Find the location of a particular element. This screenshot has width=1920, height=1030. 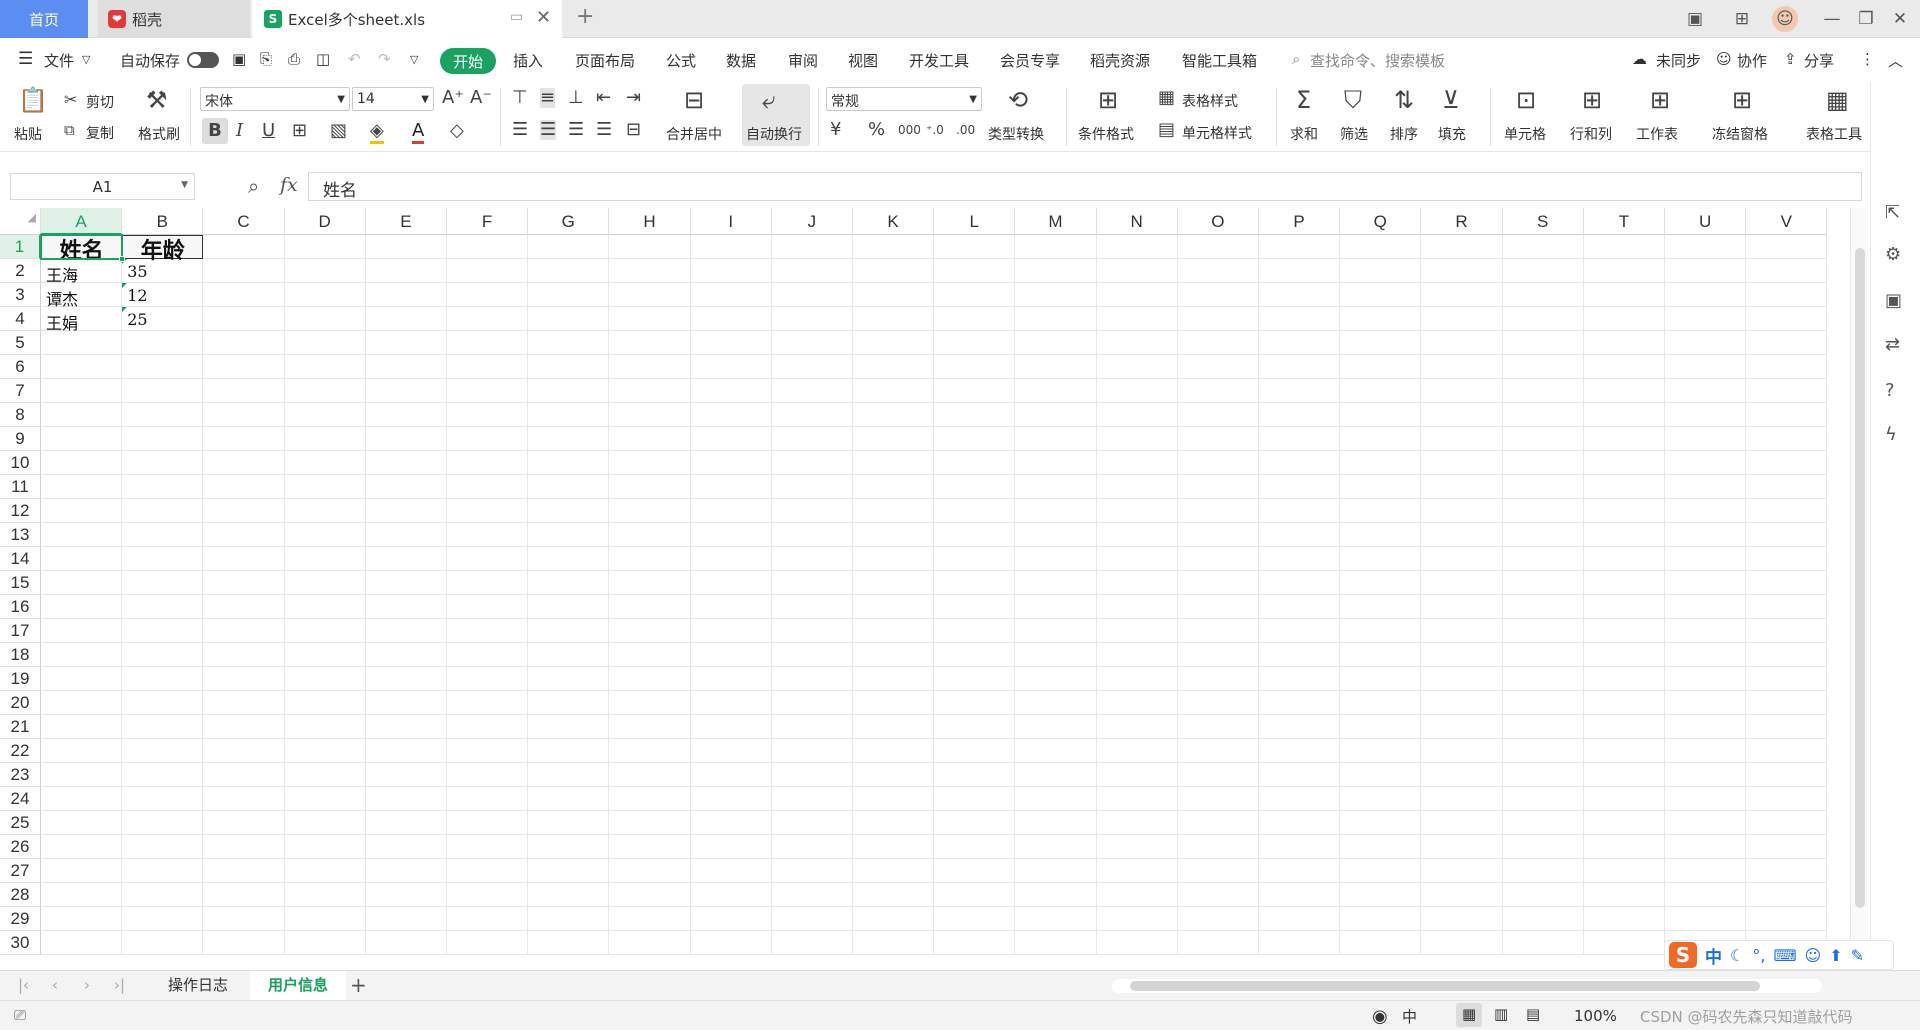

row-header-14: 14 is located at coordinates (20, 559).